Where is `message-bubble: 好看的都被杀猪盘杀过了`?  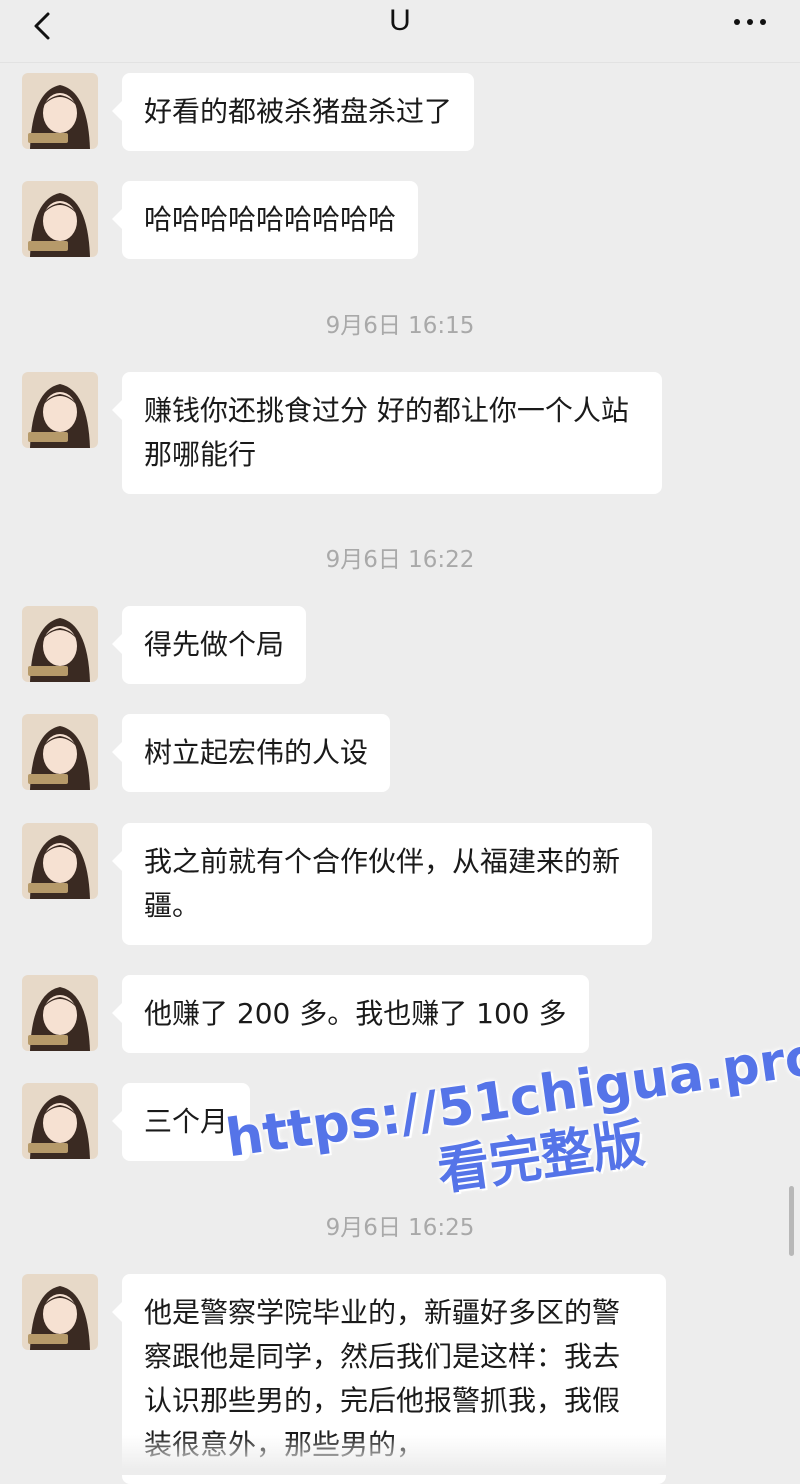 message-bubble: 好看的都被杀猪盘杀过了 is located at coordinates (293, 112).